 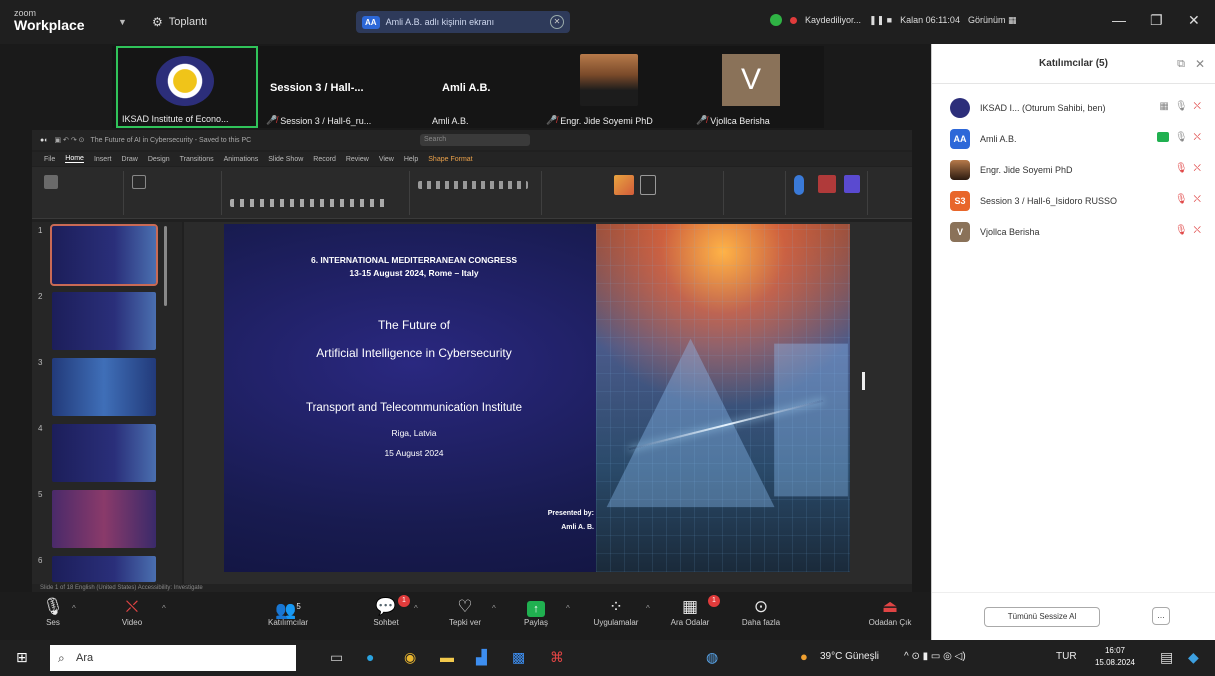 I want to click on zoom-icon: ▩, so click(x=518, y=657).